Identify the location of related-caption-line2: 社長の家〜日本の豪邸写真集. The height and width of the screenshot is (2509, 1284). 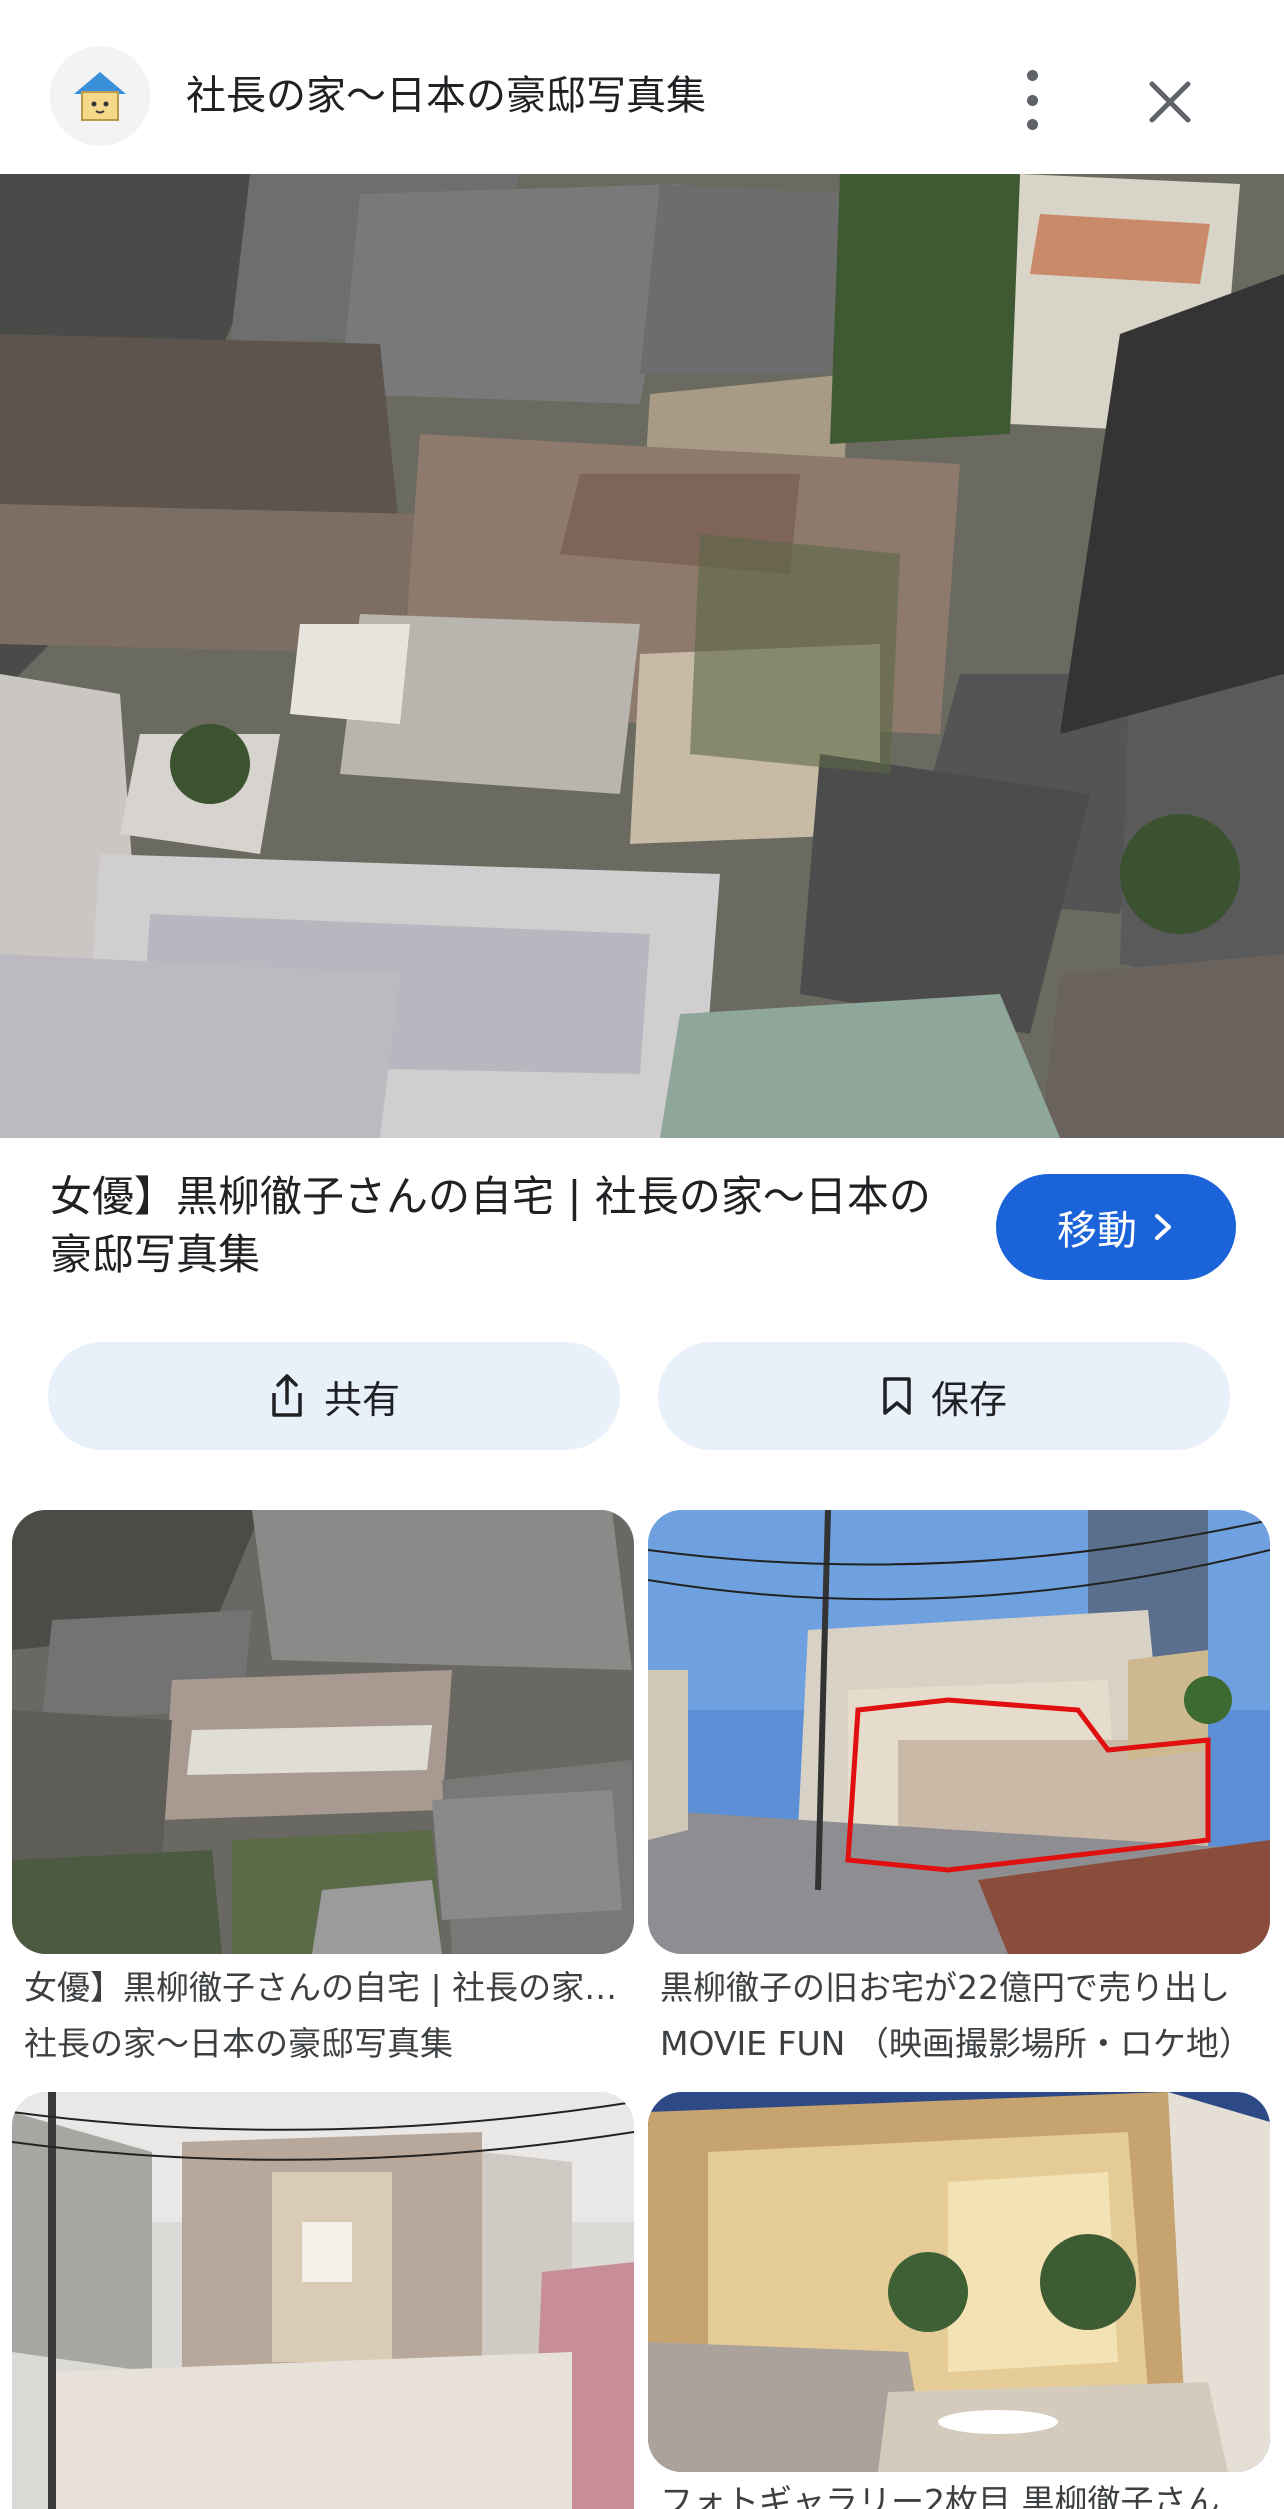
(238, 2043).